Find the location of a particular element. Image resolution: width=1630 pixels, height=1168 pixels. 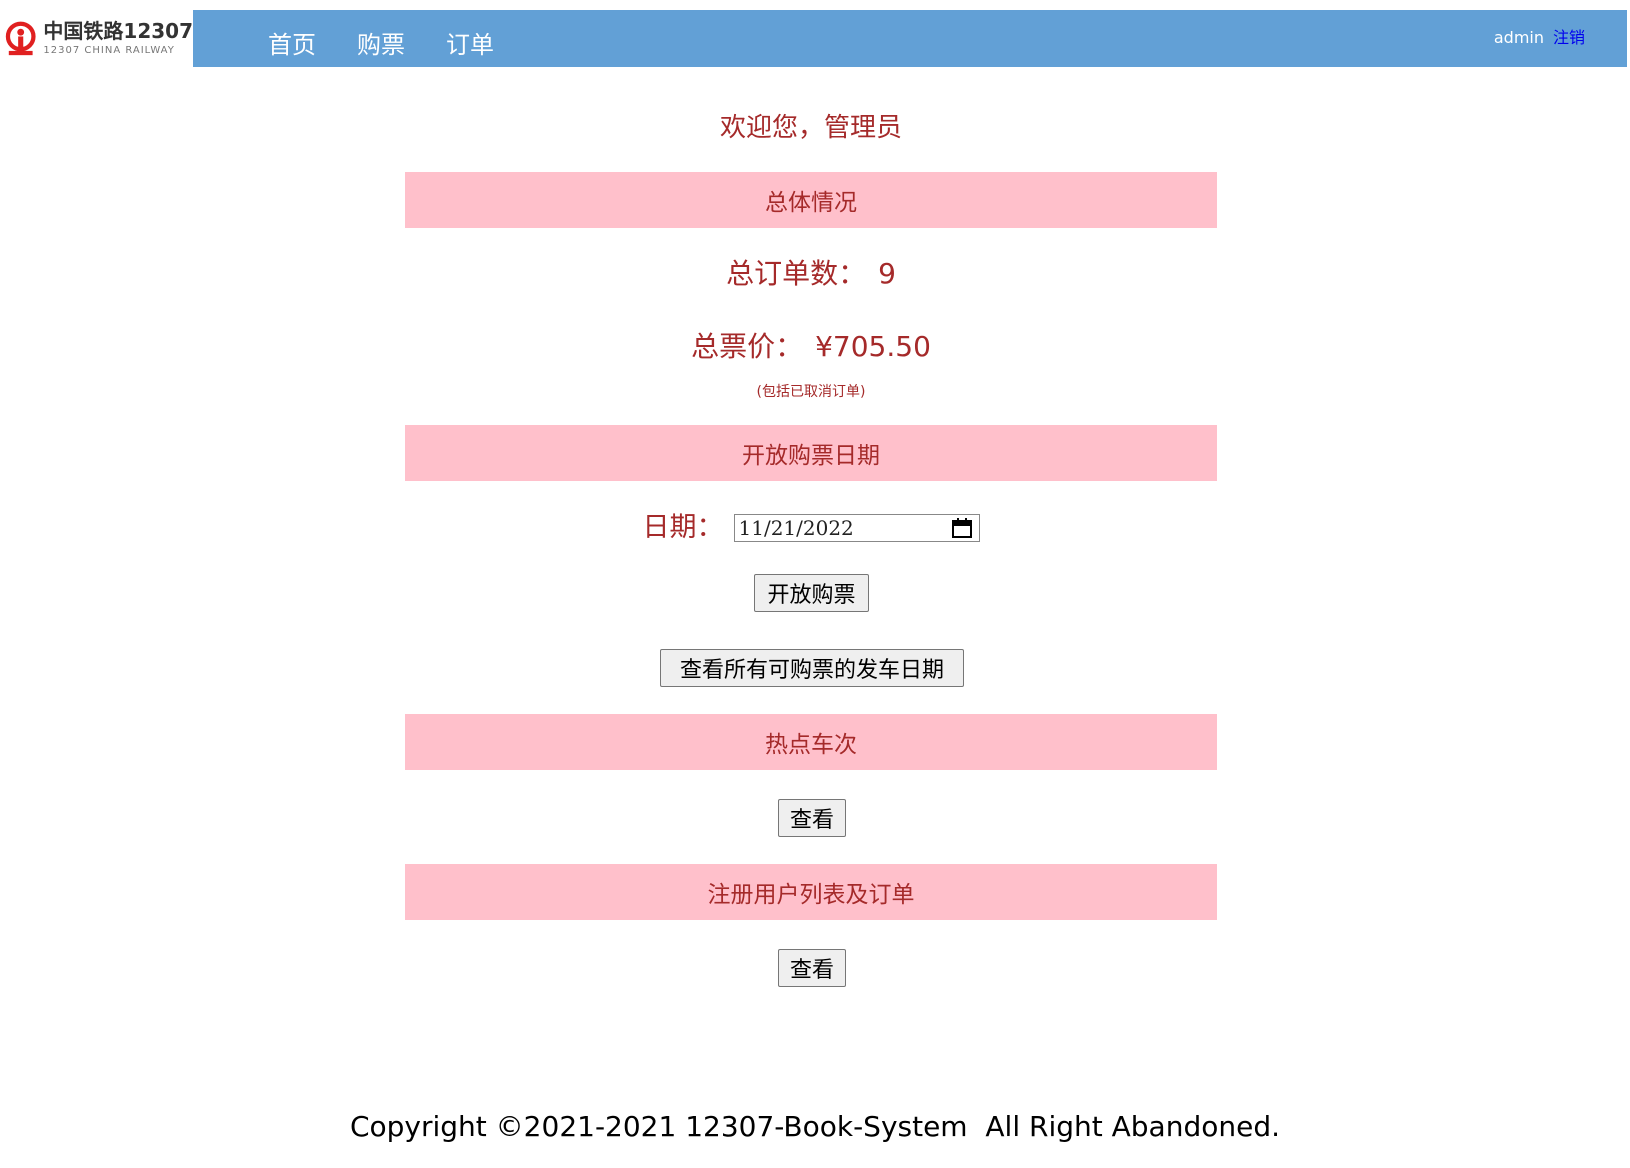

logout-link: 注销 is located at coordinates (1569, 38).